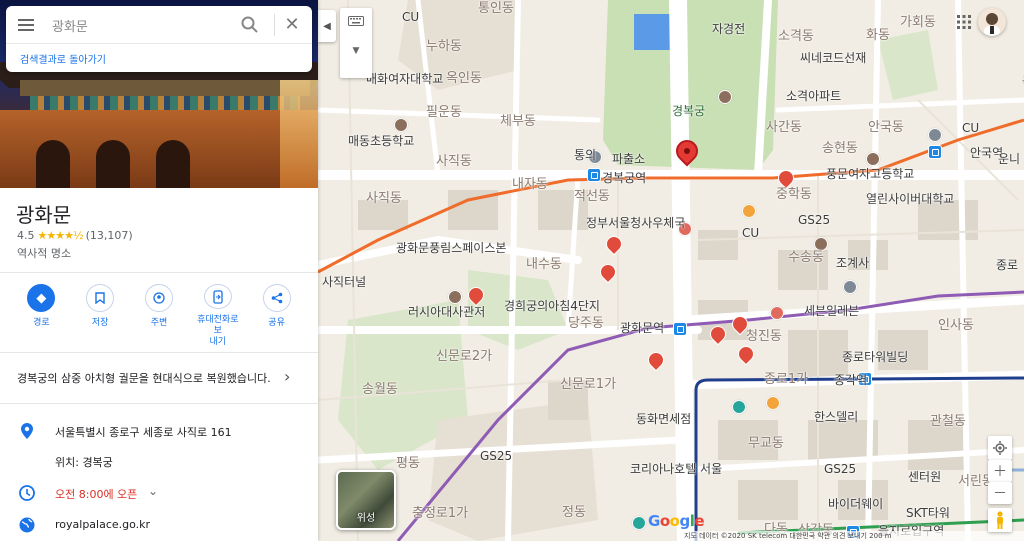  I want to click on map-label: 화동, so click(878, 36).